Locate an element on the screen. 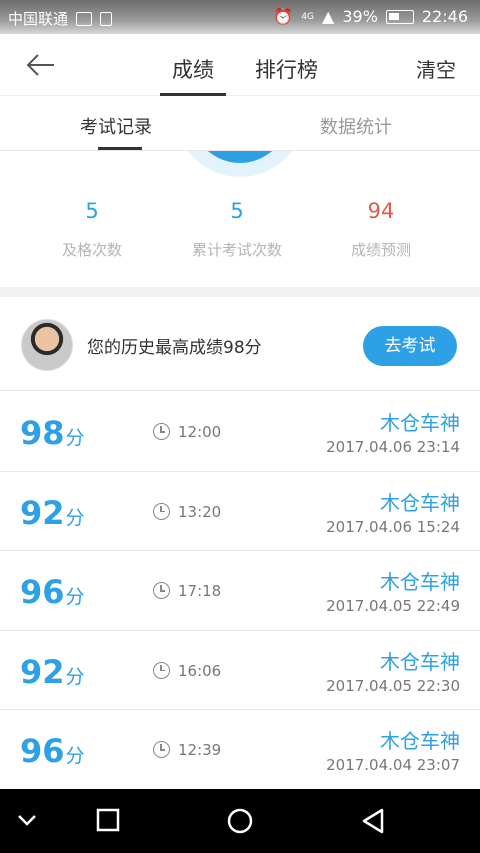  signal-icon: ▲ is located at coordinates (328, 16).